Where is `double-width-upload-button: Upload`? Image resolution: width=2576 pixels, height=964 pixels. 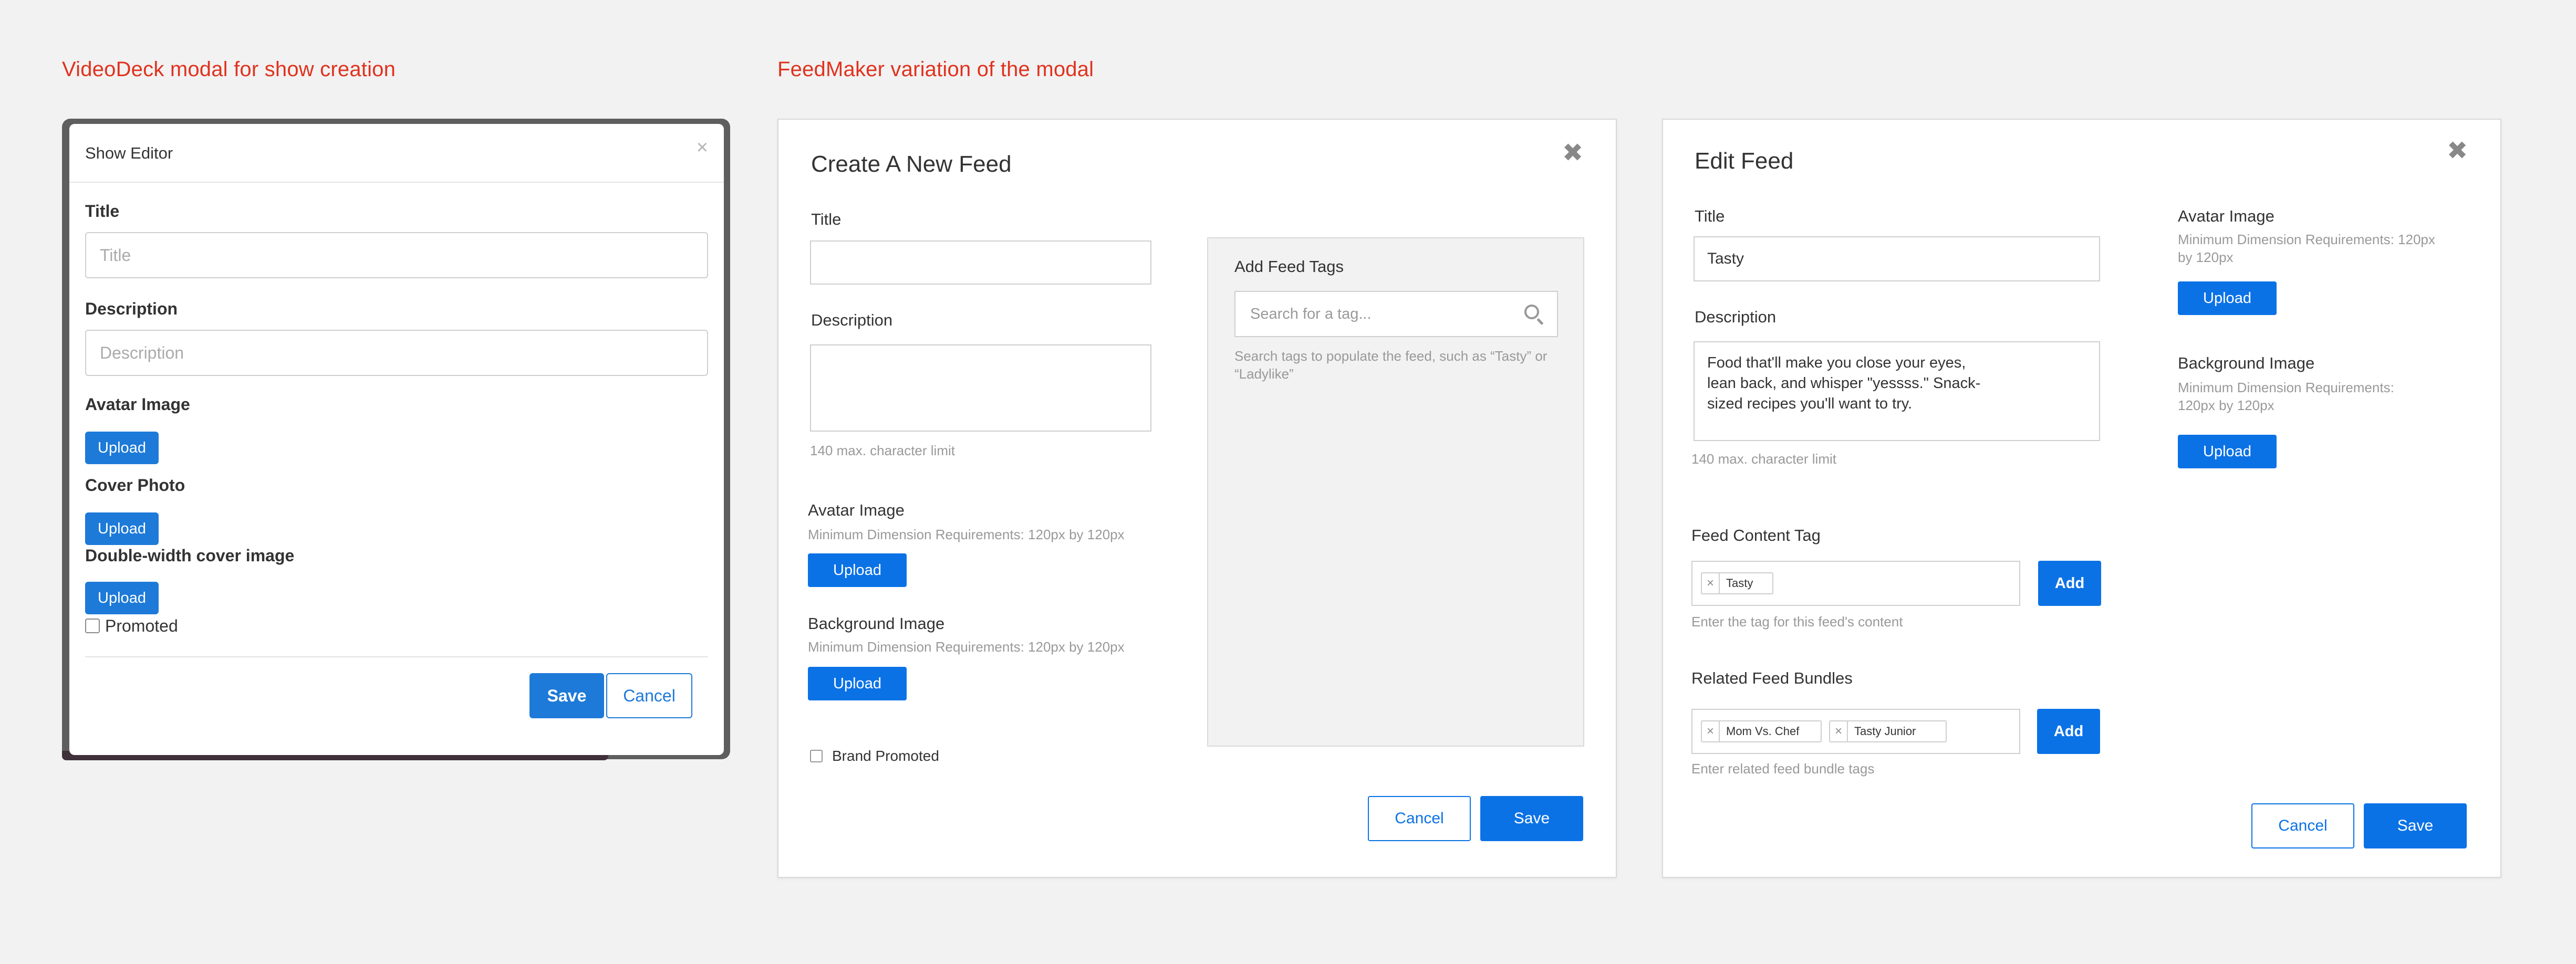
double-width-upload-button: Upload is located at coordinates (122, 598).